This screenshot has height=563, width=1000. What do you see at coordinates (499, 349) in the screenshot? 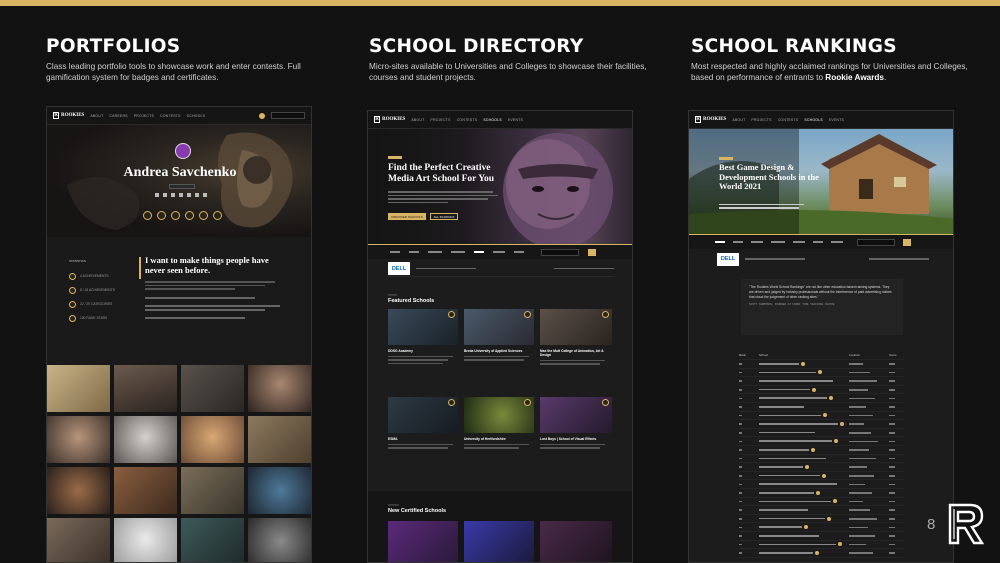
I see `school-card: Breda University of Applied Sciences` at bounding box center [499, 349].